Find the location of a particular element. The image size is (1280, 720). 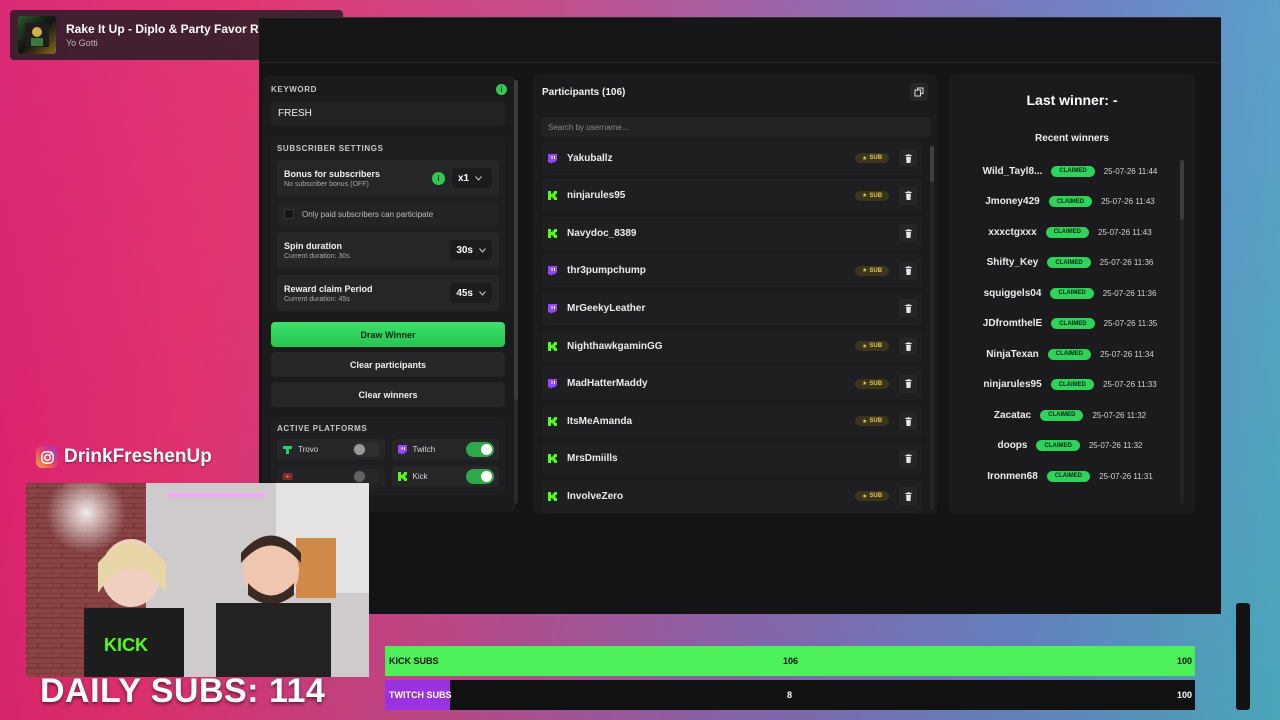

kick-toggle is located at coordinates (480, 476).